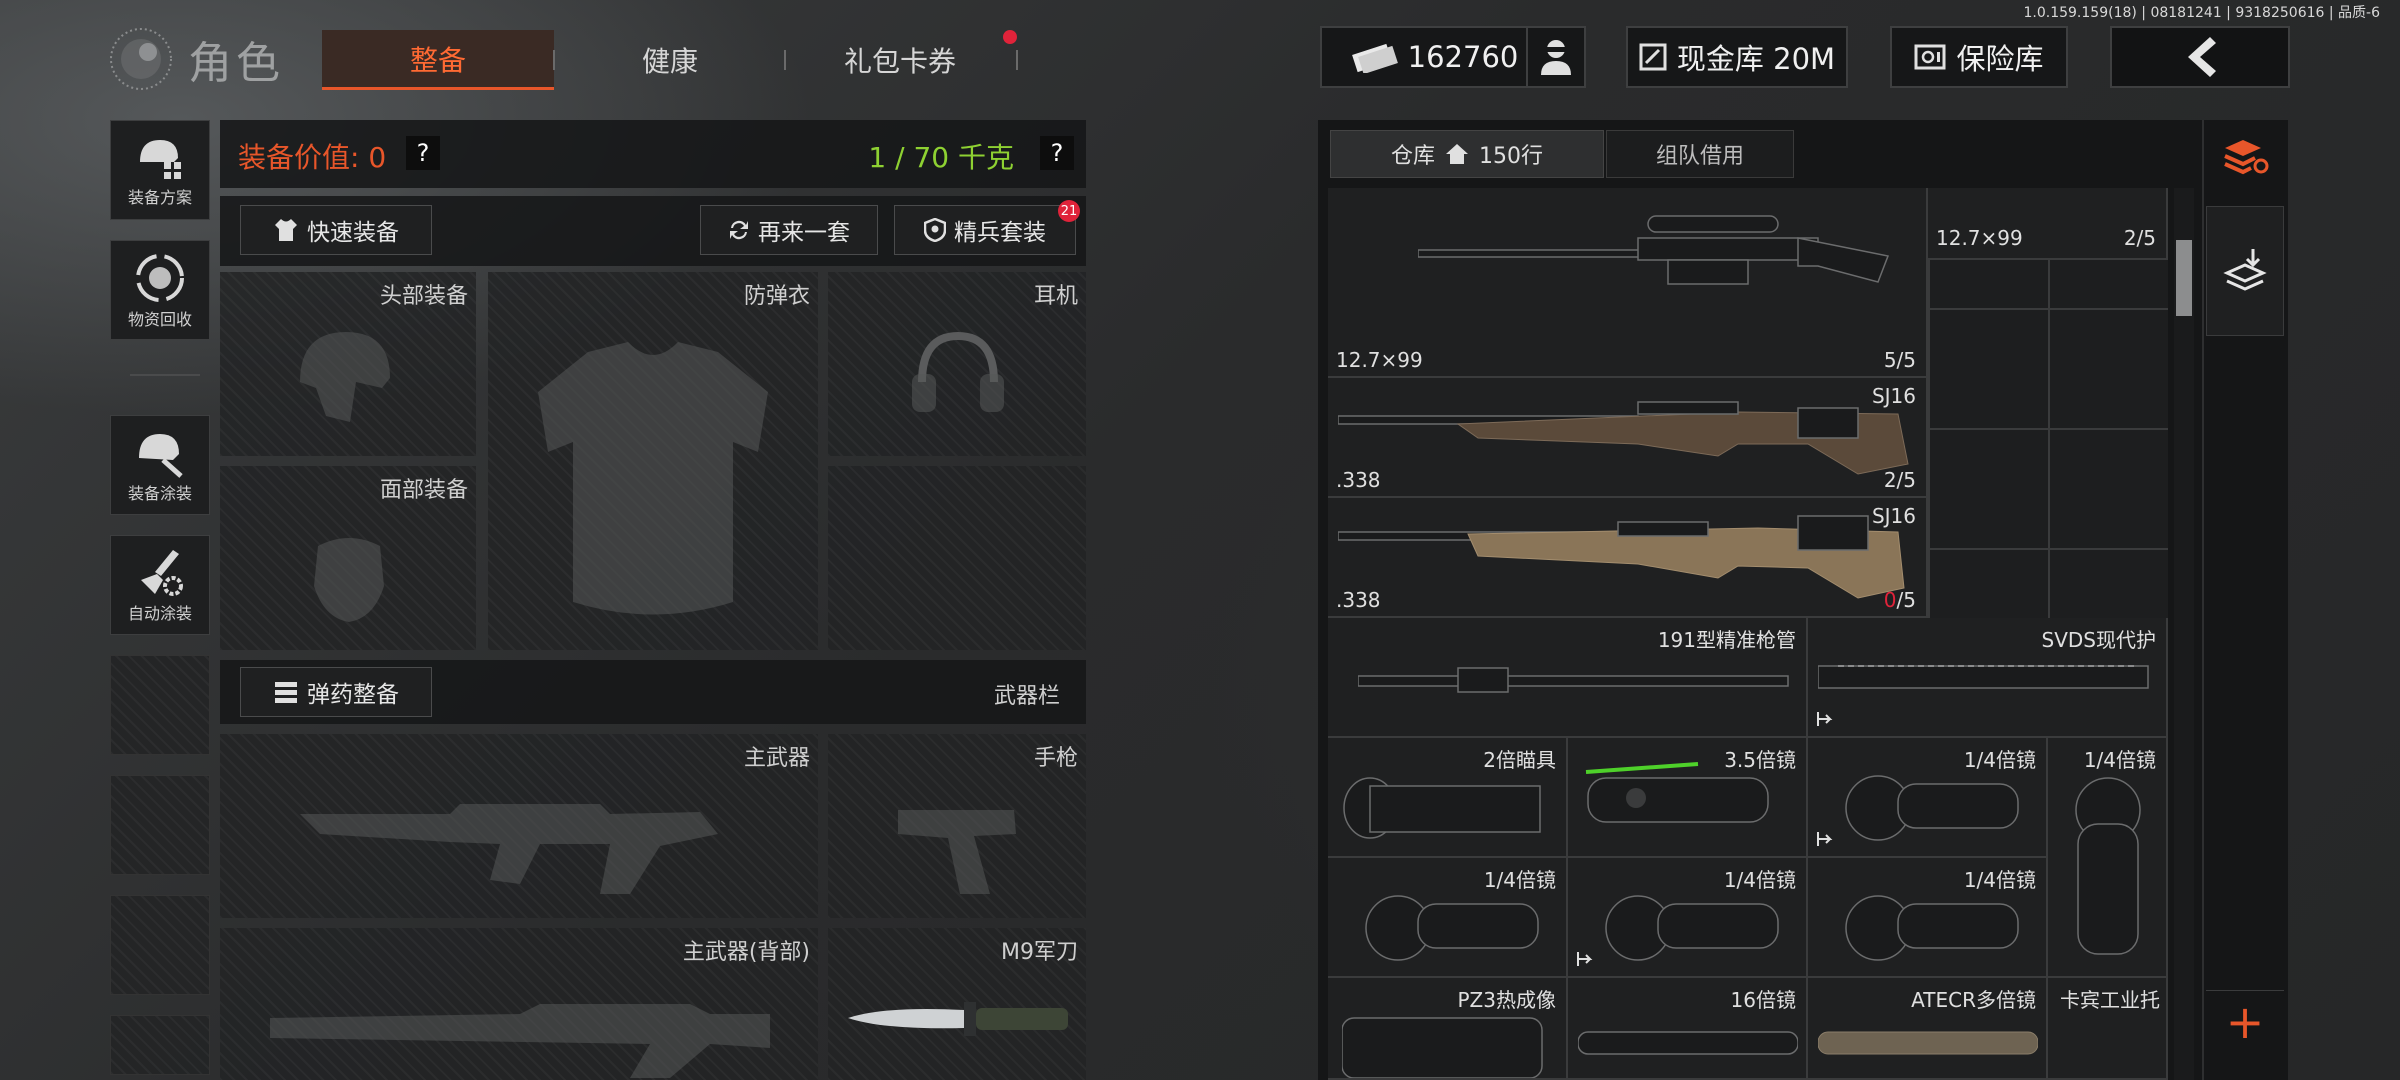 The height and width of the screenshot is (1080, 2400). What do you see at coordinates (1653, 57) in the screenshot?
I see `vault-icon` at bounding box center [1653, 57].